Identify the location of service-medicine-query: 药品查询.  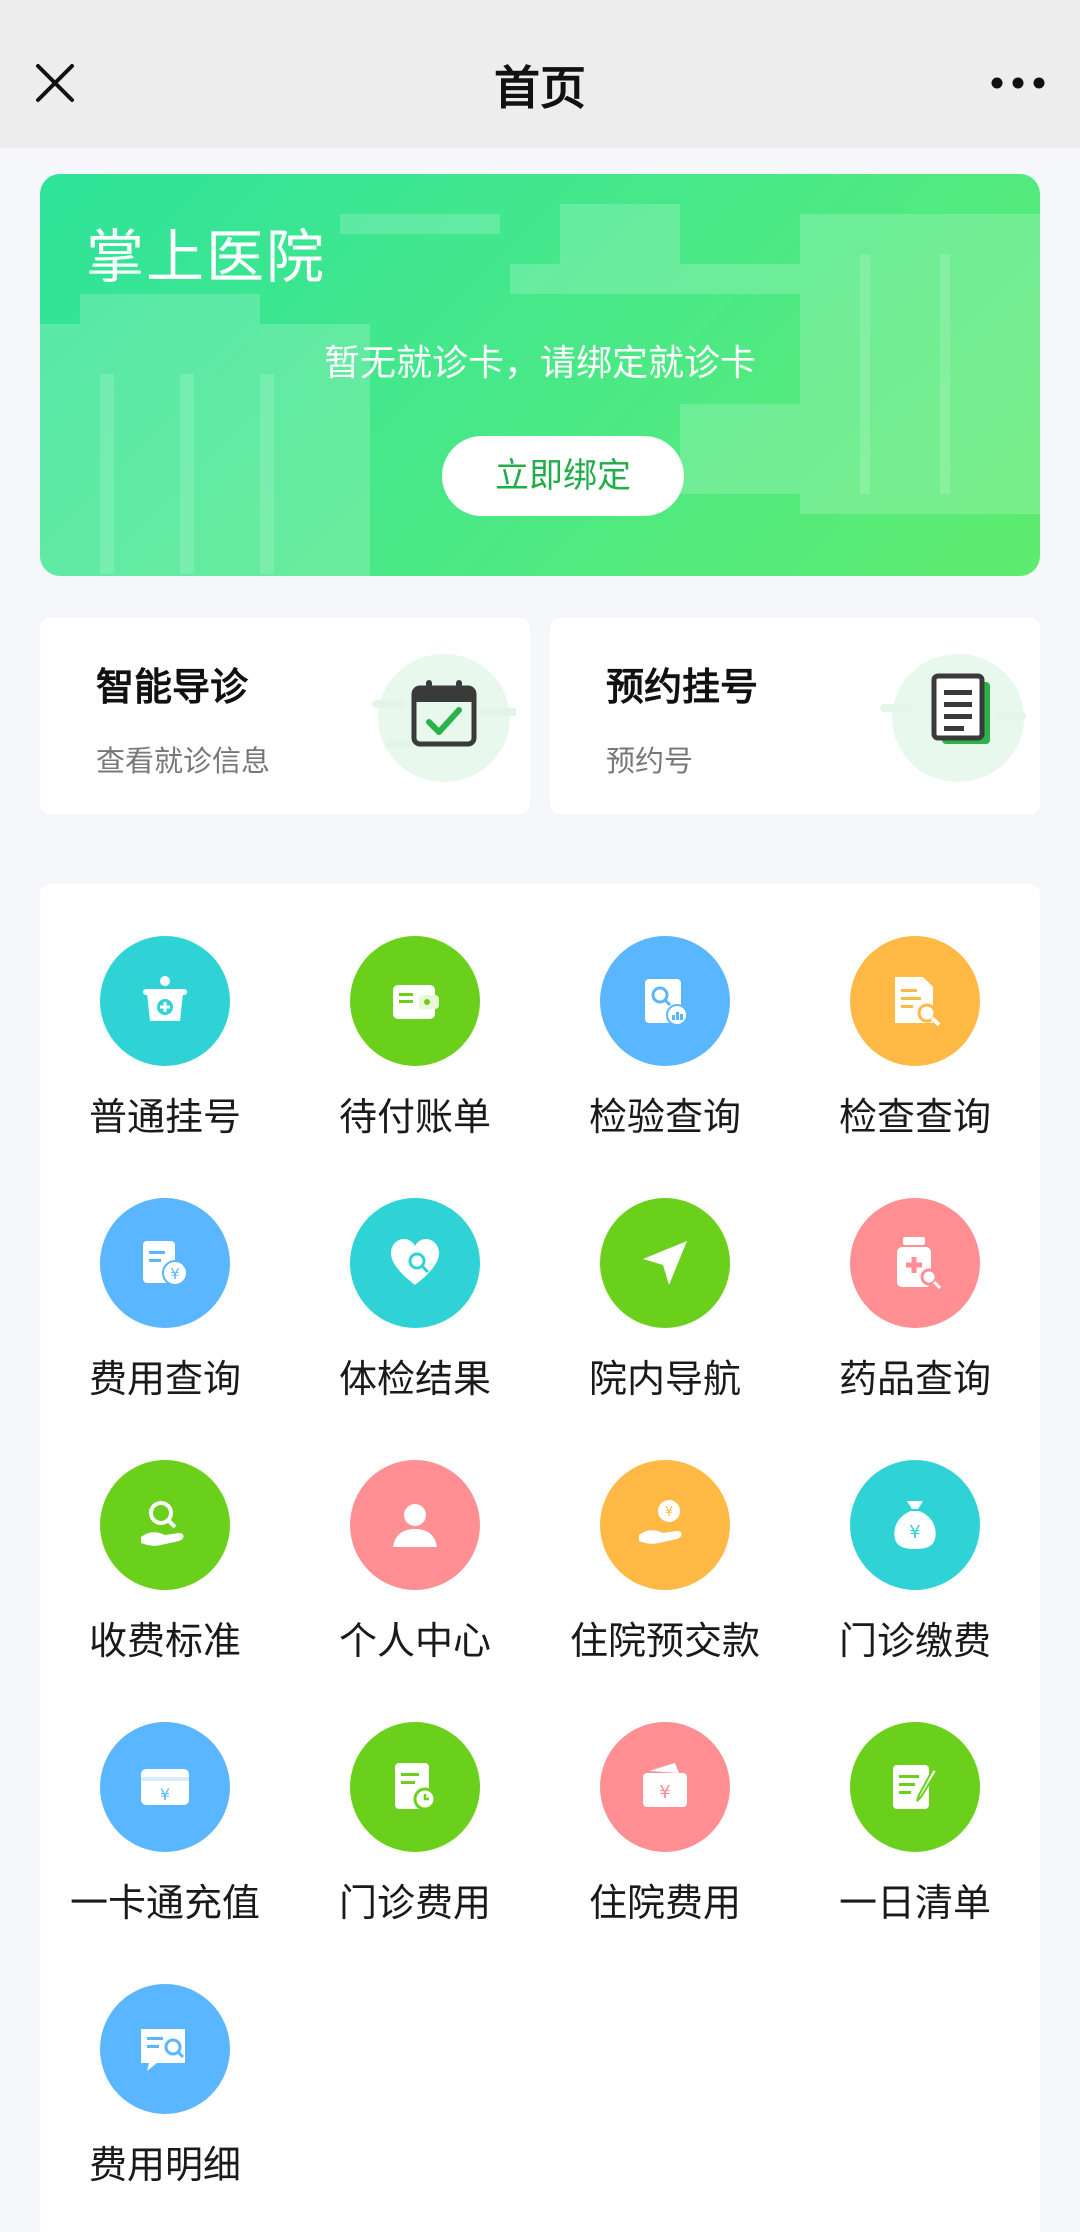
(915, 1273).